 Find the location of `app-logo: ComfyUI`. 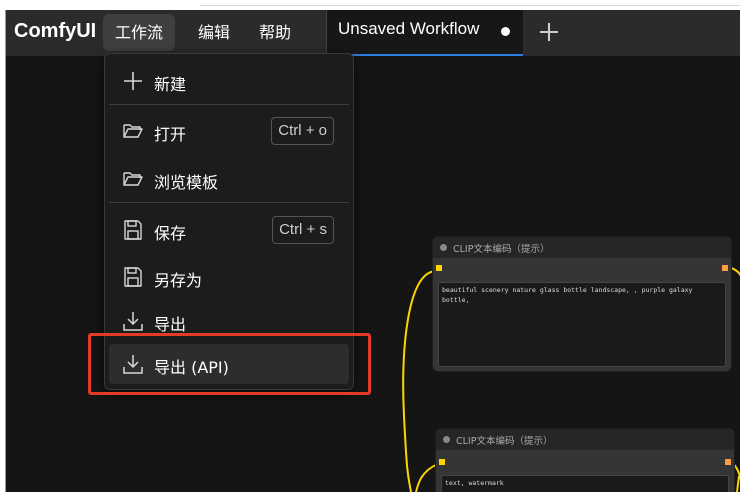

app-logo: ComfyUI is located at coordinates (55, 31).